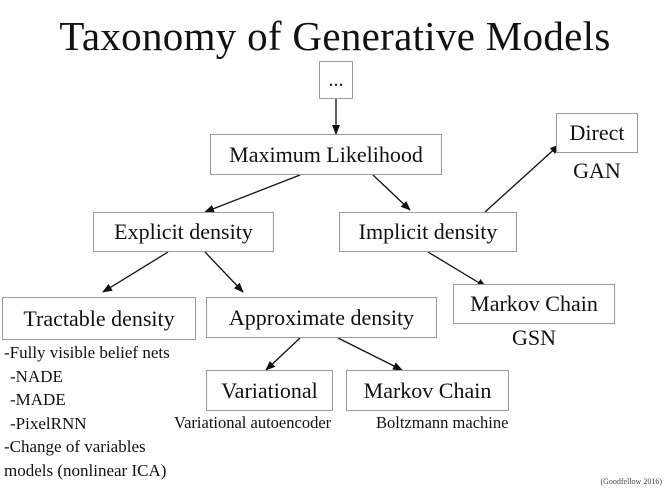 The image size is (670, 494). Describe the element at coordinates (522, 178) in the screenshot. I see `edge-implicit-to-direct` at that location.